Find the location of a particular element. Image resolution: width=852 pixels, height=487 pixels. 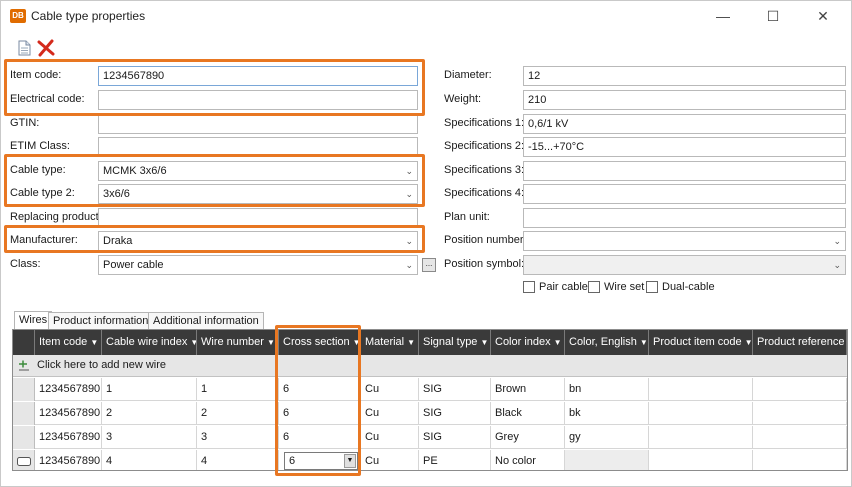

row-header-corner is located at coordinates (24, 342).